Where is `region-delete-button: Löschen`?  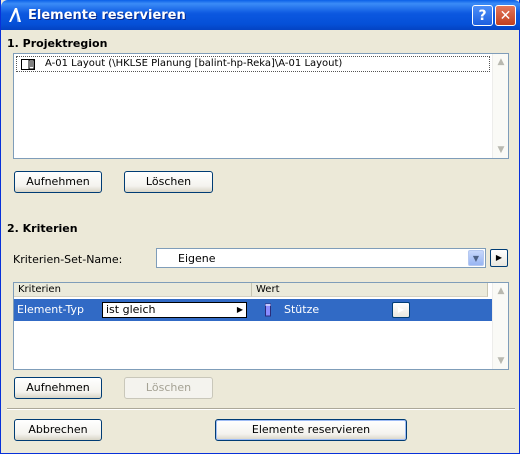
region-delete-button: Löschen is located at coordinates (168, 182).